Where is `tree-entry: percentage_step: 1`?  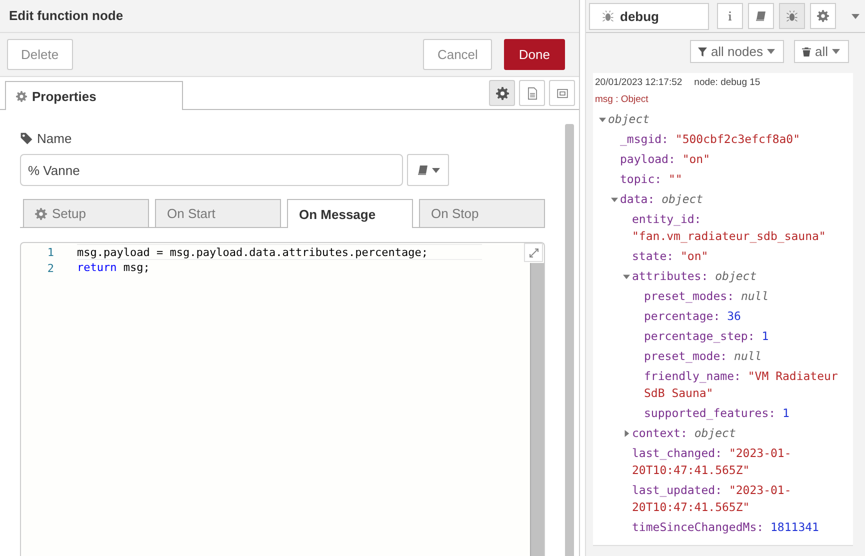 tree-entry: percentage_step: 1 is located at coordinates (706, 336).